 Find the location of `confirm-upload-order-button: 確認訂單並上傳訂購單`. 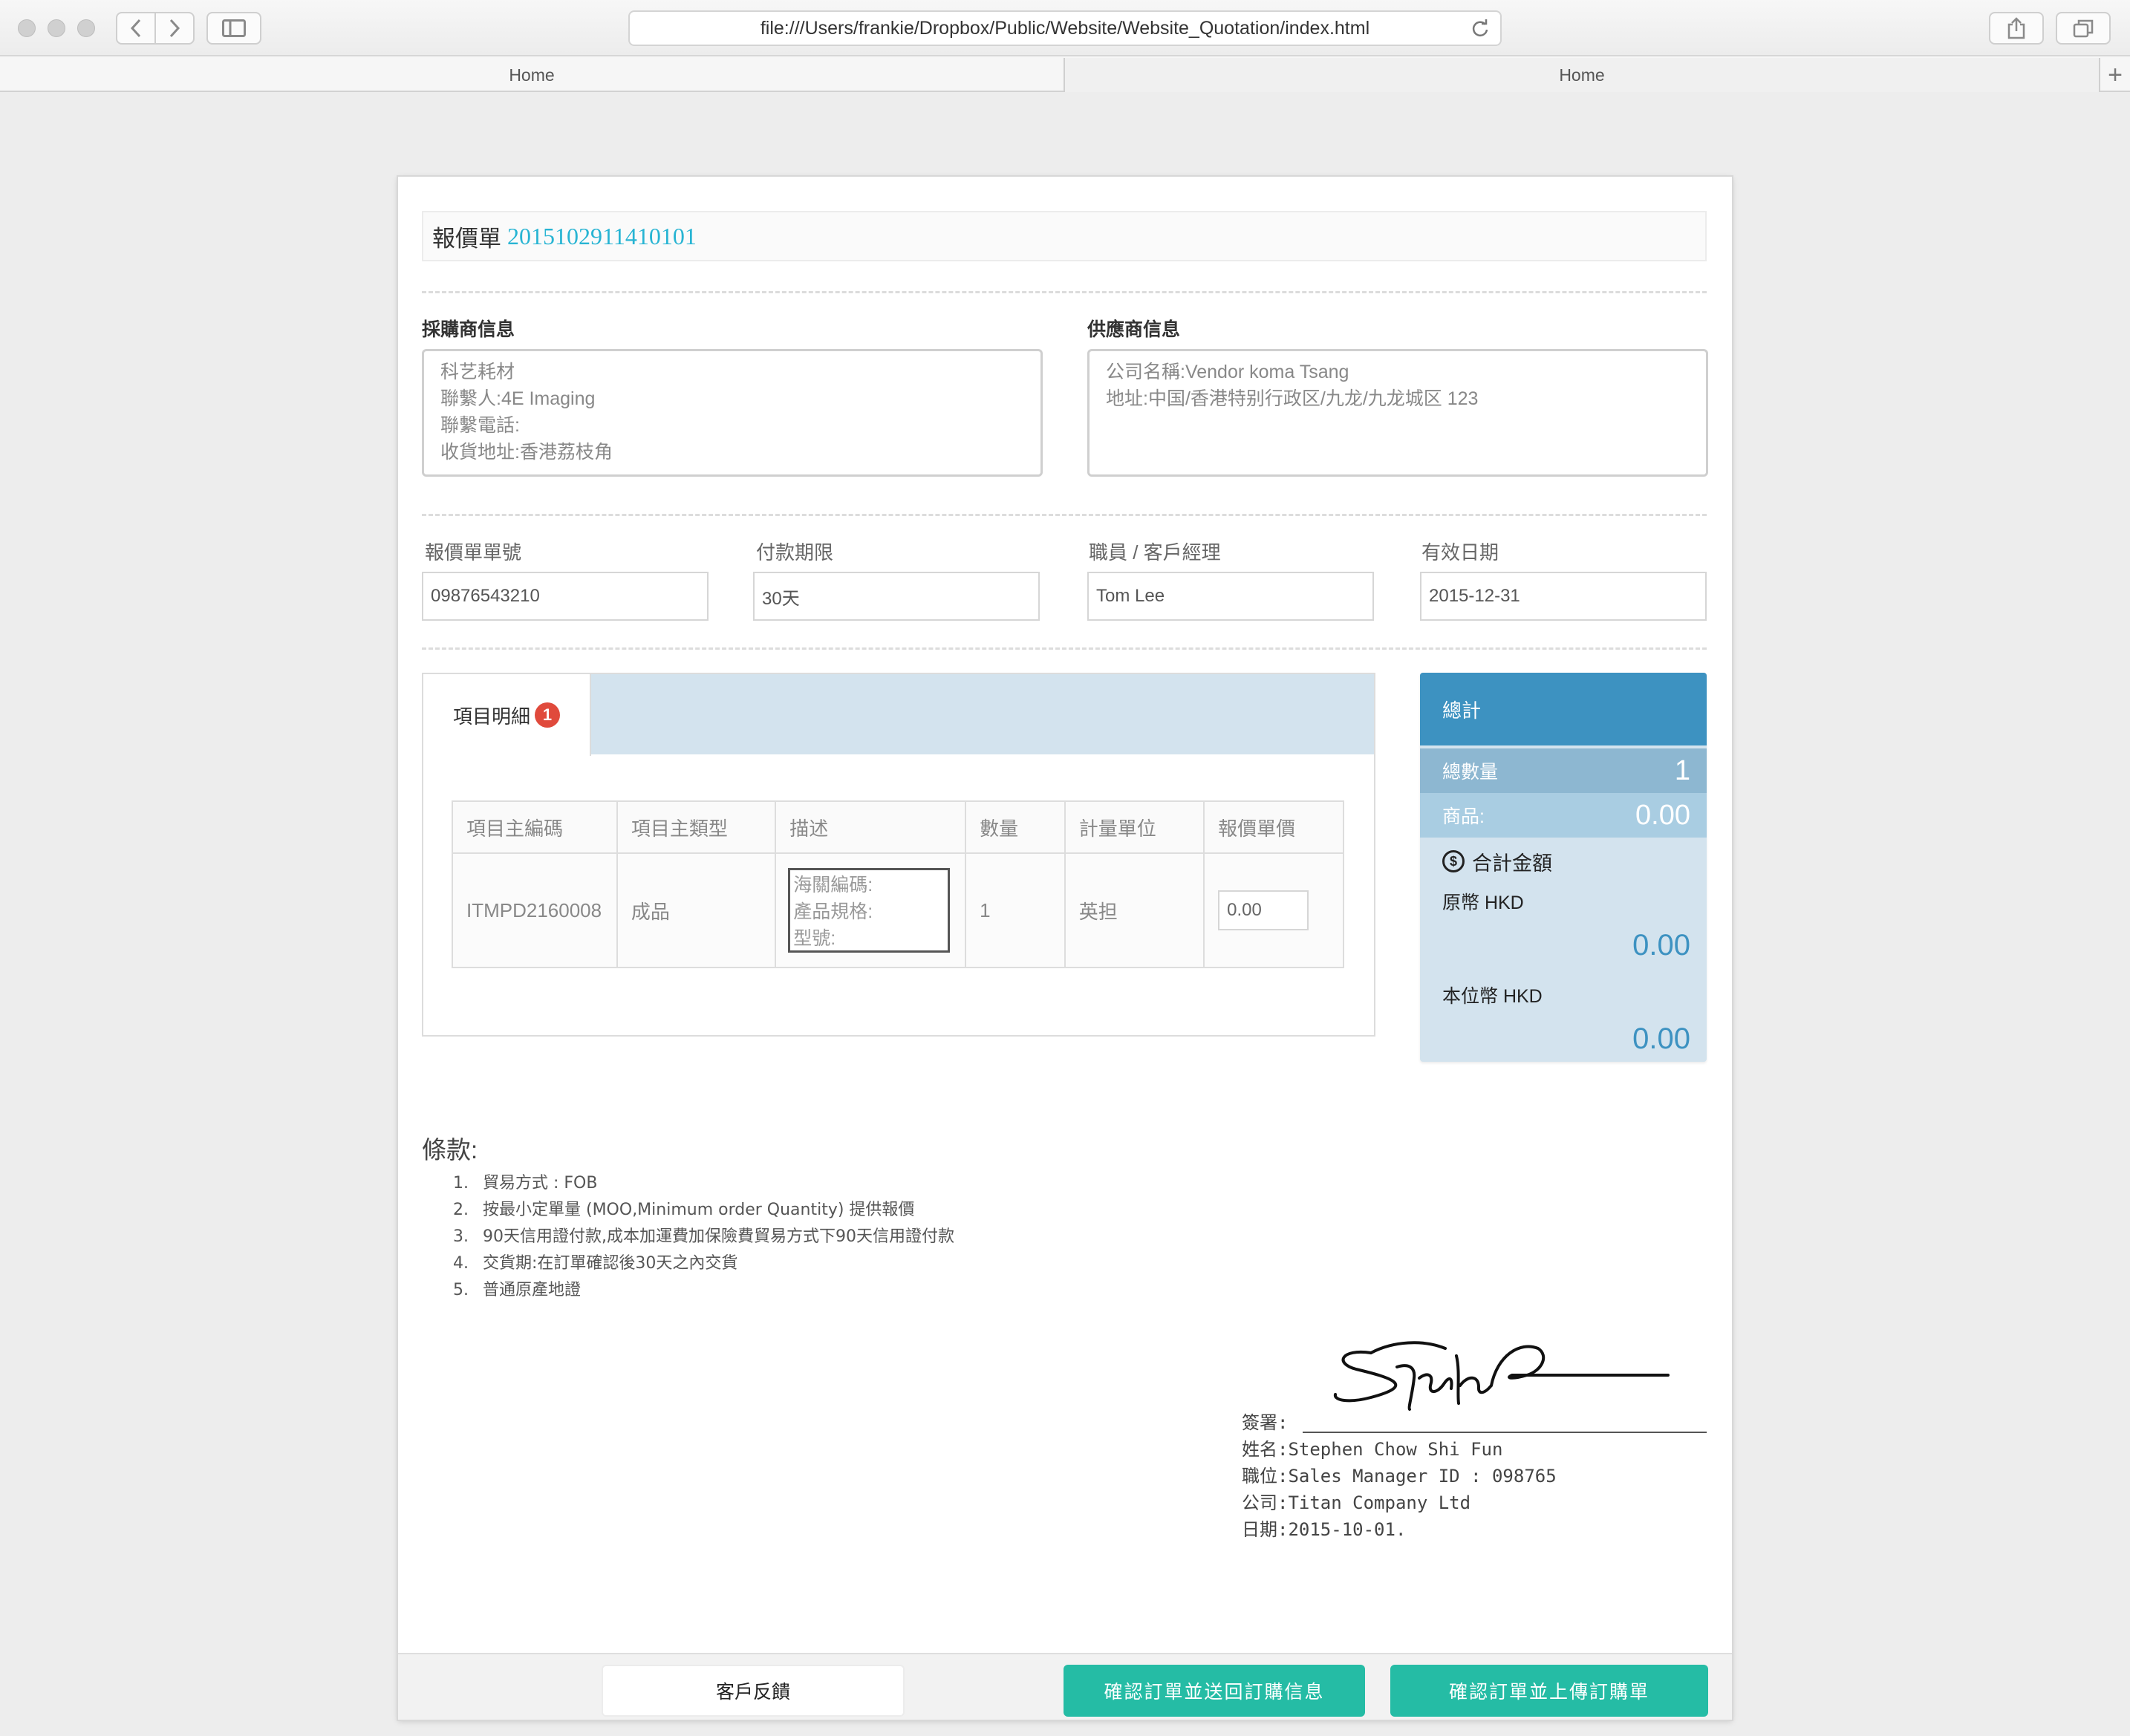

confirm-upload-order-button: 確認訂單並上傳訂購單 is located at coordinates (1549, 1691).